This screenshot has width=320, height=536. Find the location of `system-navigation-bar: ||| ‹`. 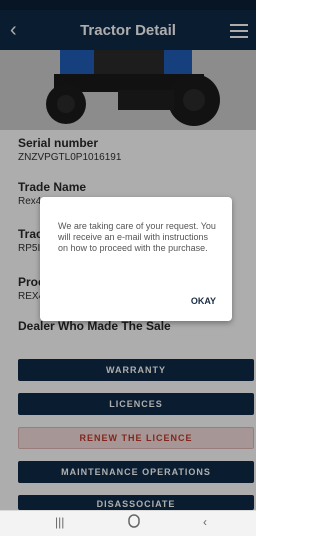

system-navigation-bar: ||| ‹ is located at coordinates (128, 523).